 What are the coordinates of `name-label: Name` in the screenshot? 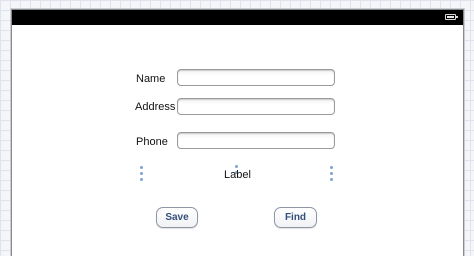 It's located at (151, 79).